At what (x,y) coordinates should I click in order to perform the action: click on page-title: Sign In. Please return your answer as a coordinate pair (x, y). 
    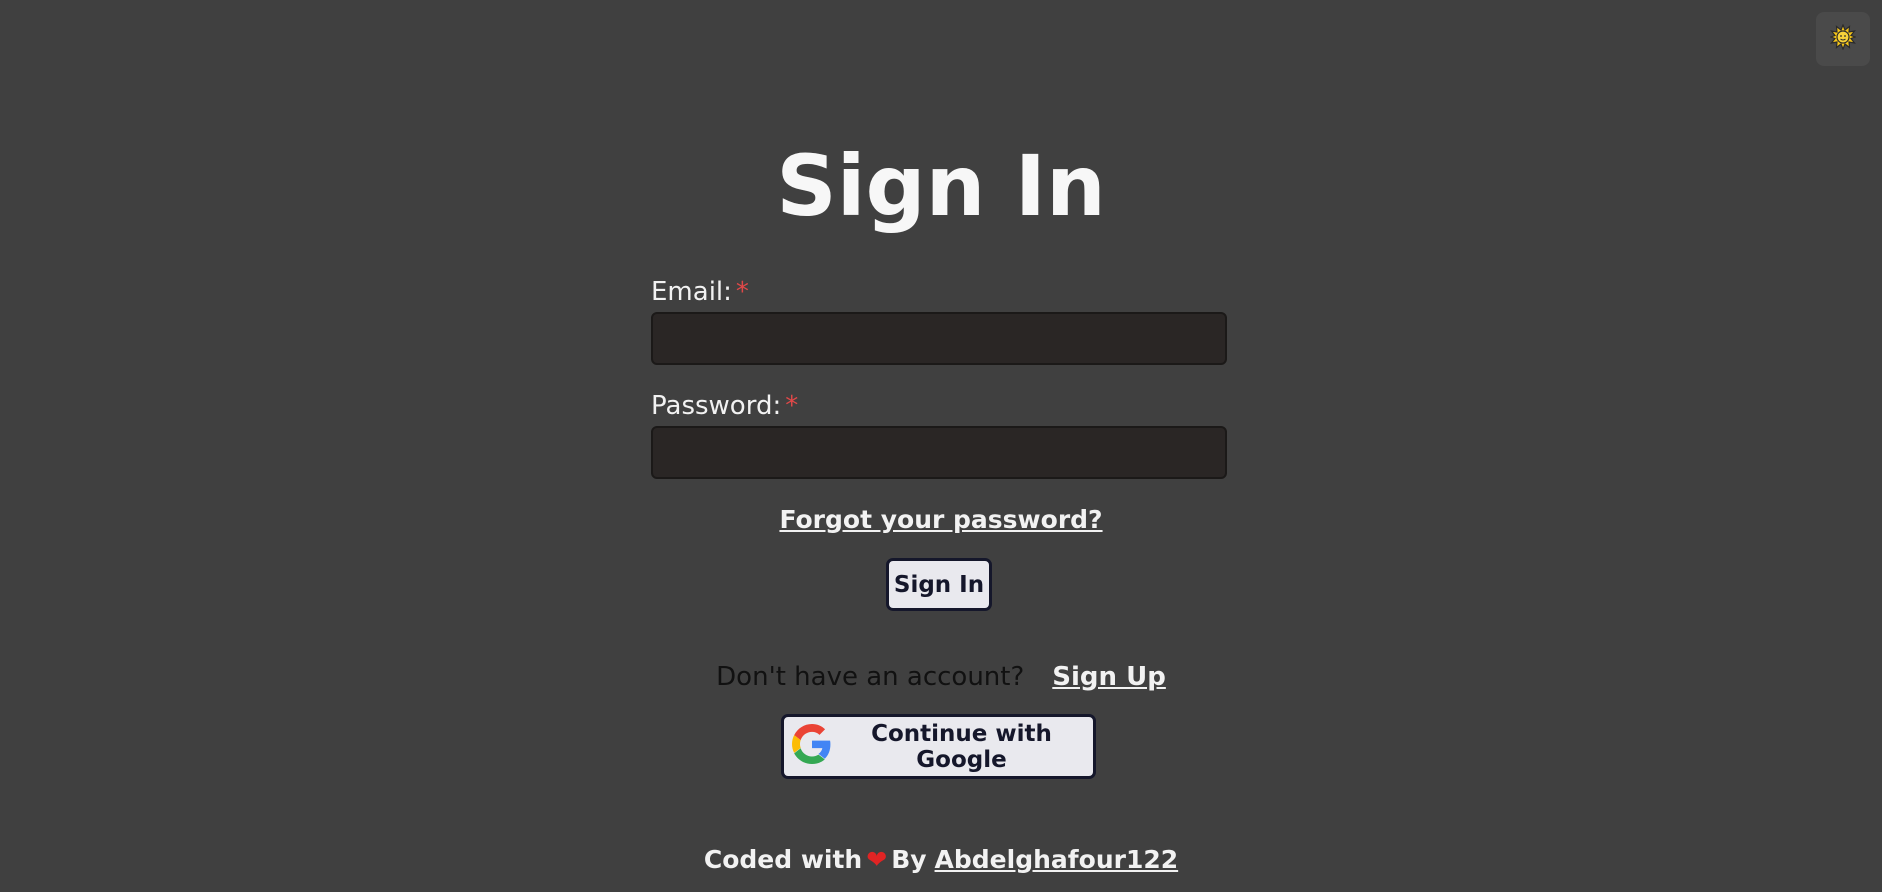
    Looking at the image, I should click on (941, 186).